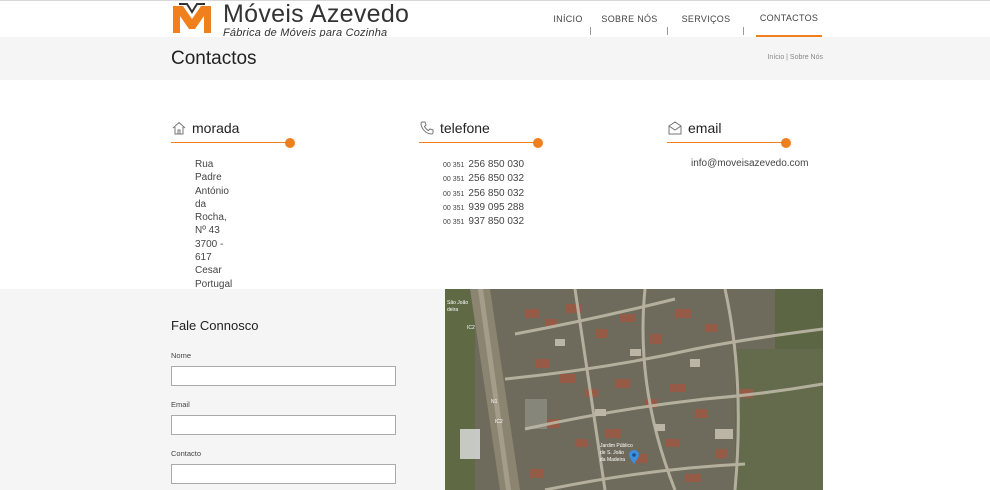 This screenshot has height=490, width=990. What do you see at coordinates (496, 207) in the screenshot?
I see `phone-number: 939 095 288` at bounding box center [496, 207].